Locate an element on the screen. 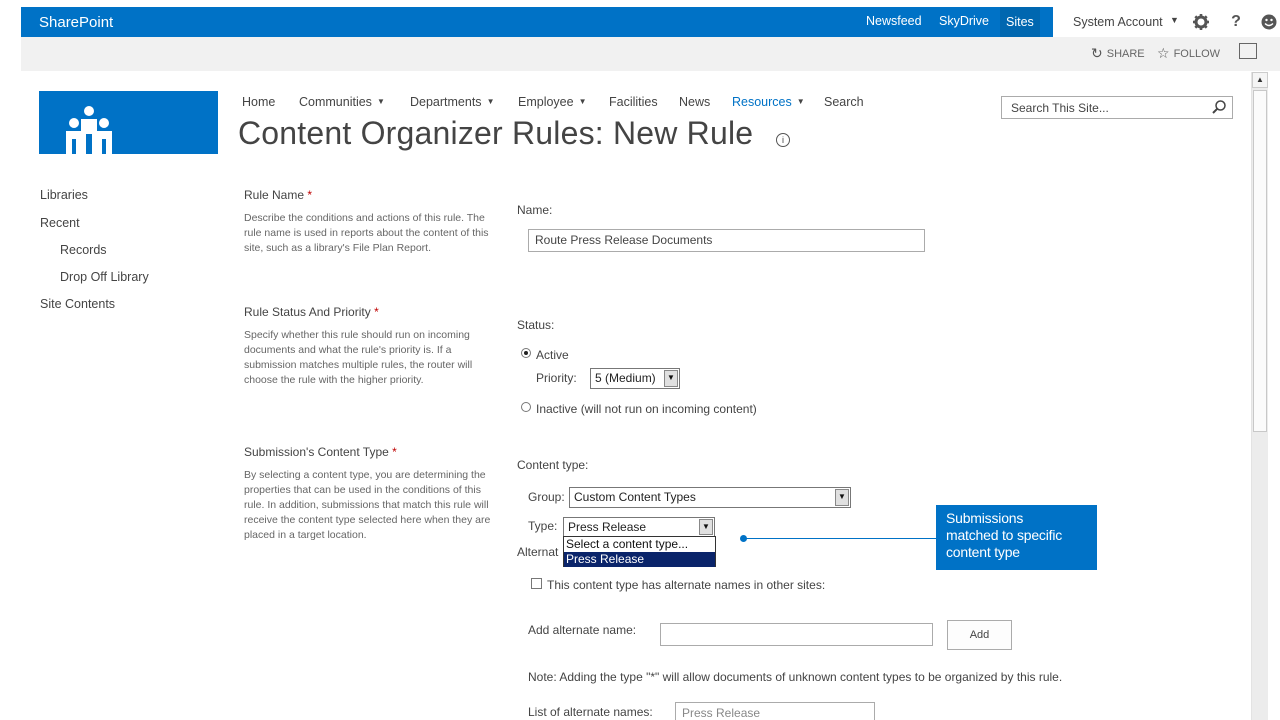  smiley-icon is located at coordinates (1269, 22).